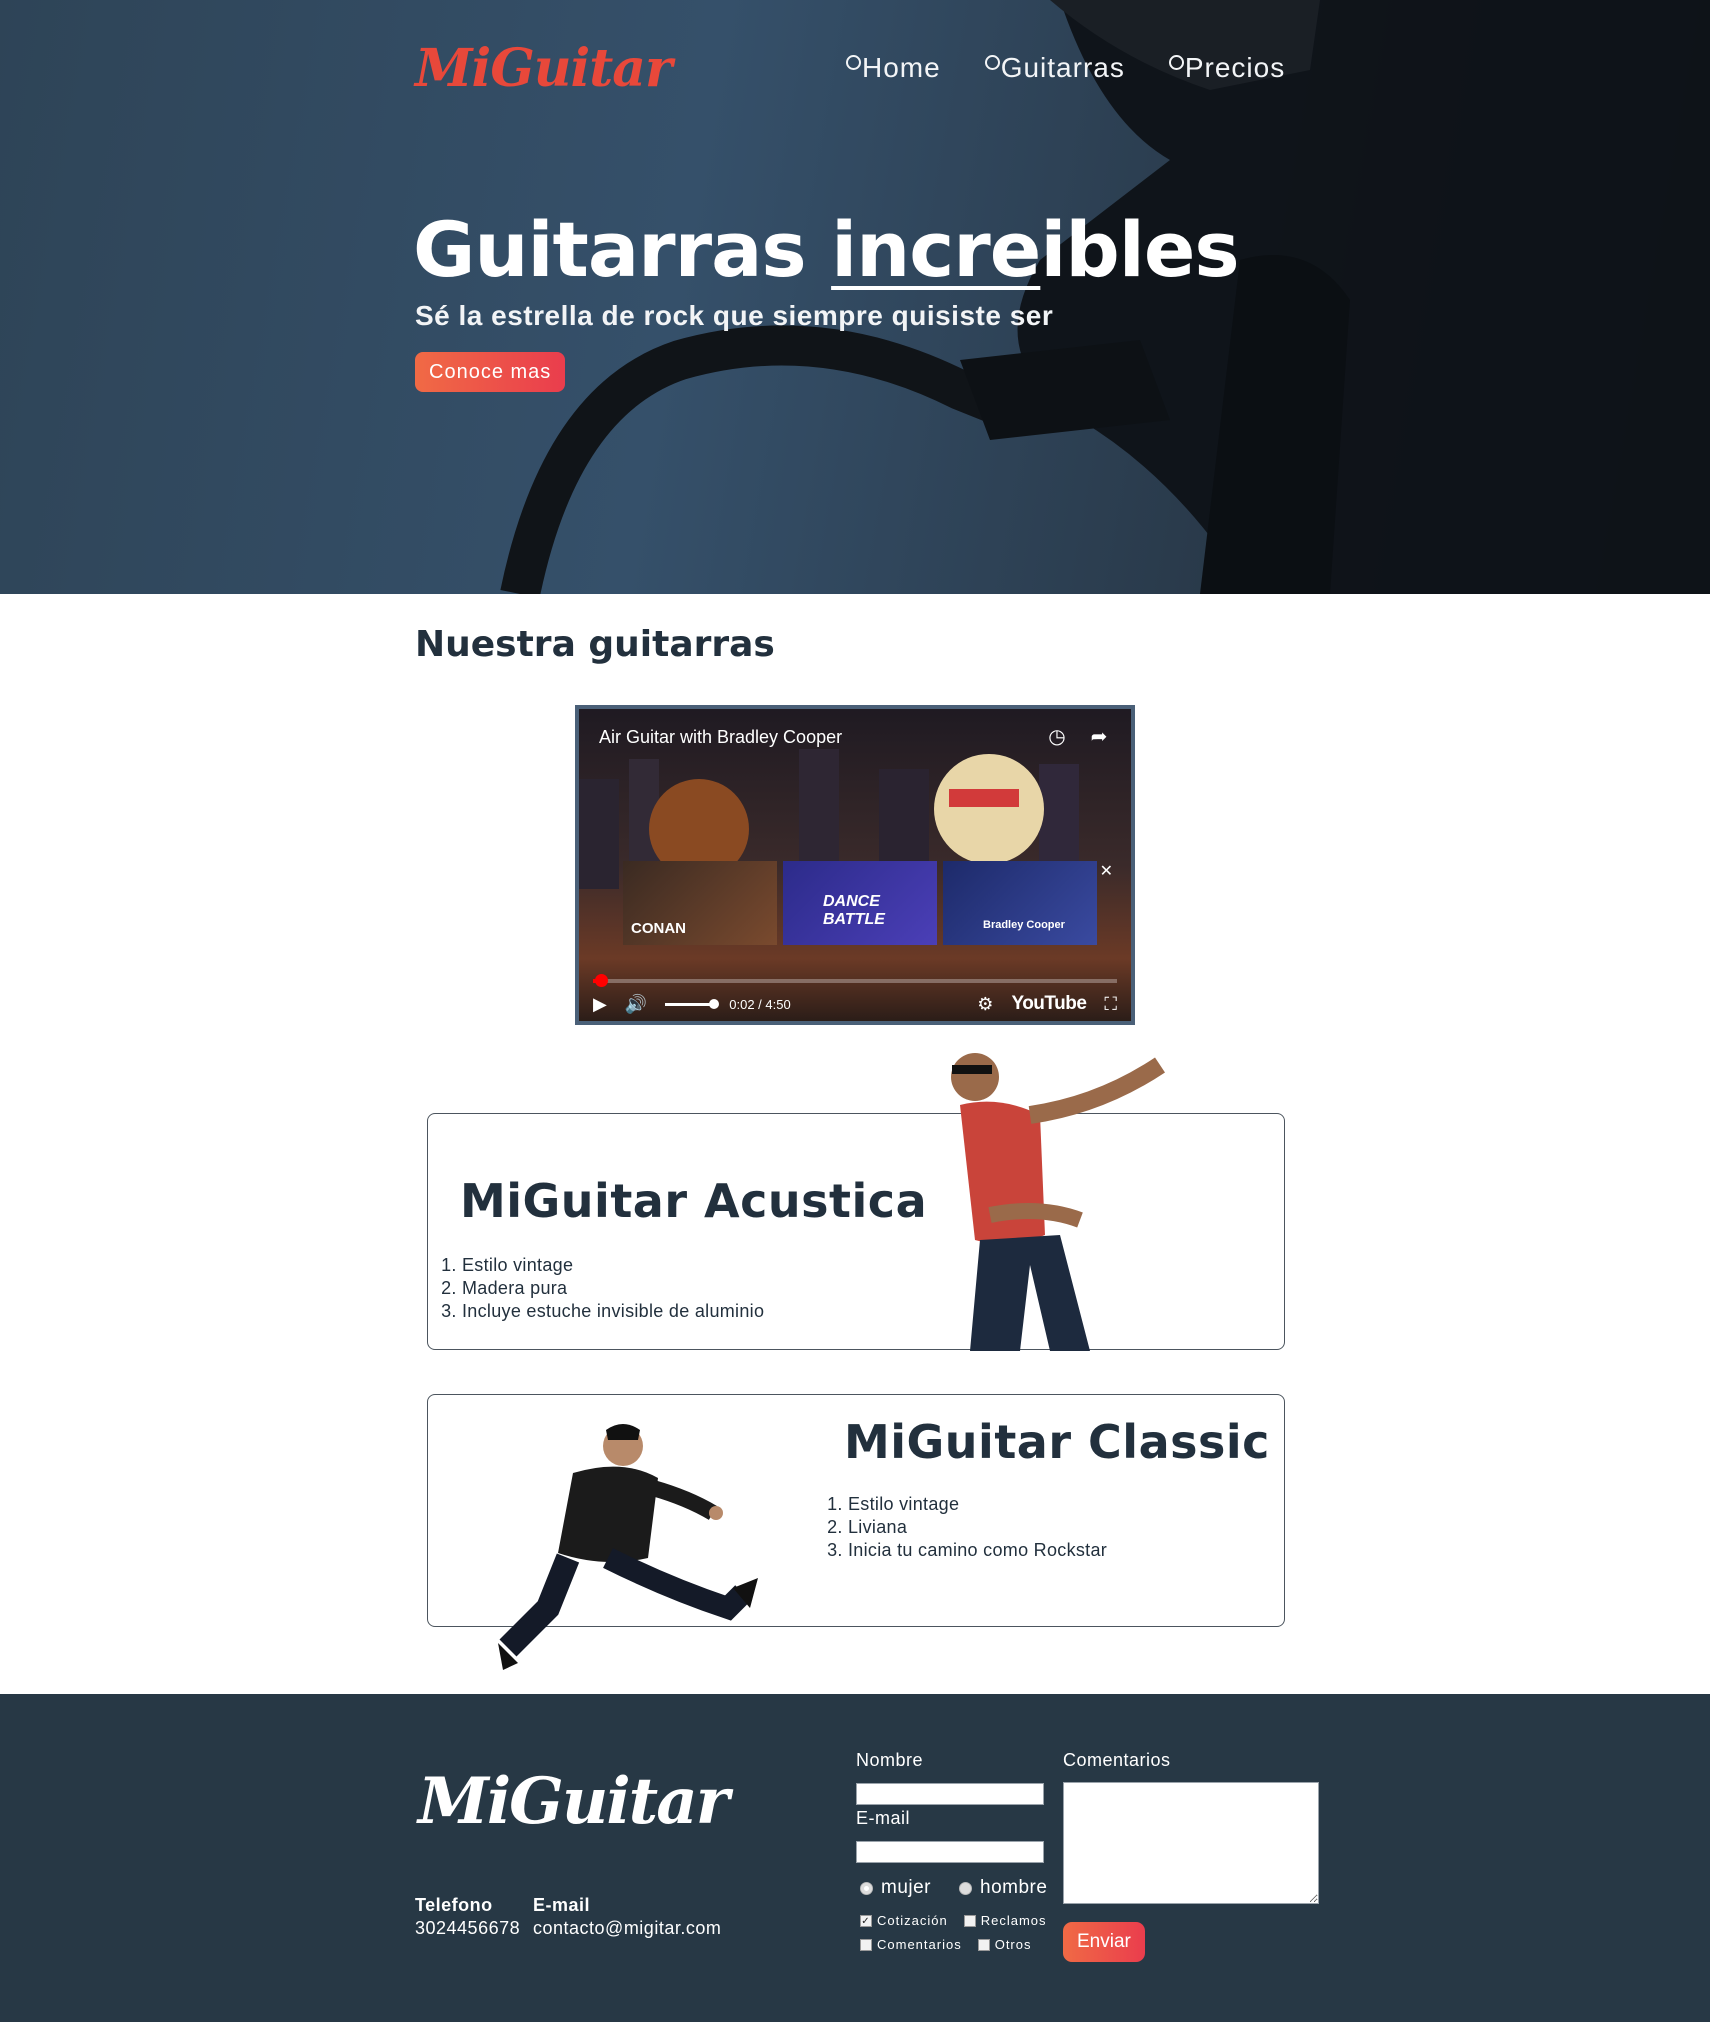  Describe the element at coordinates (977, 1527) in the screenshot. I see `feature-item: Liviana` at that location.